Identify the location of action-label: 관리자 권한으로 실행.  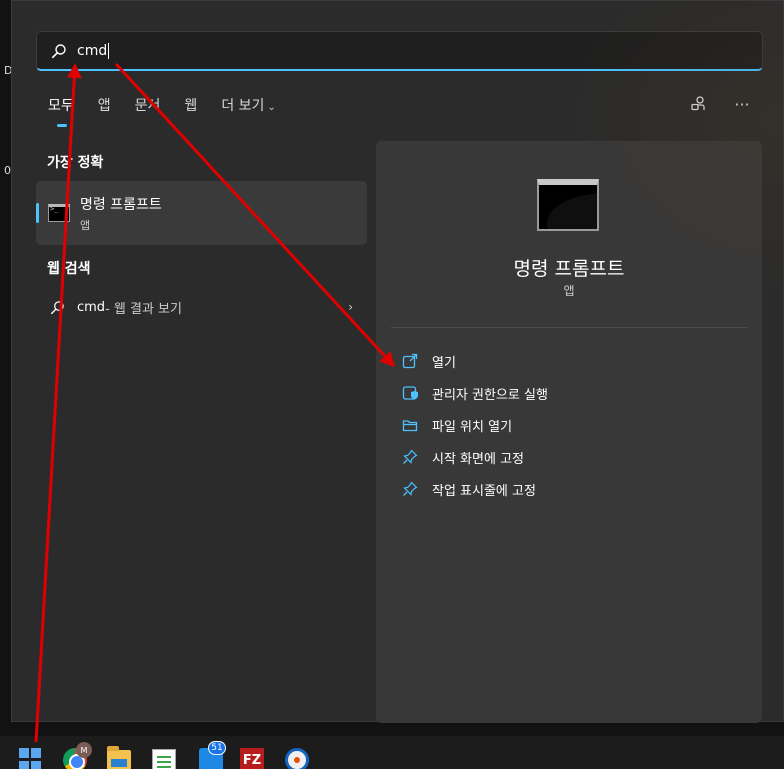
(490, 395).